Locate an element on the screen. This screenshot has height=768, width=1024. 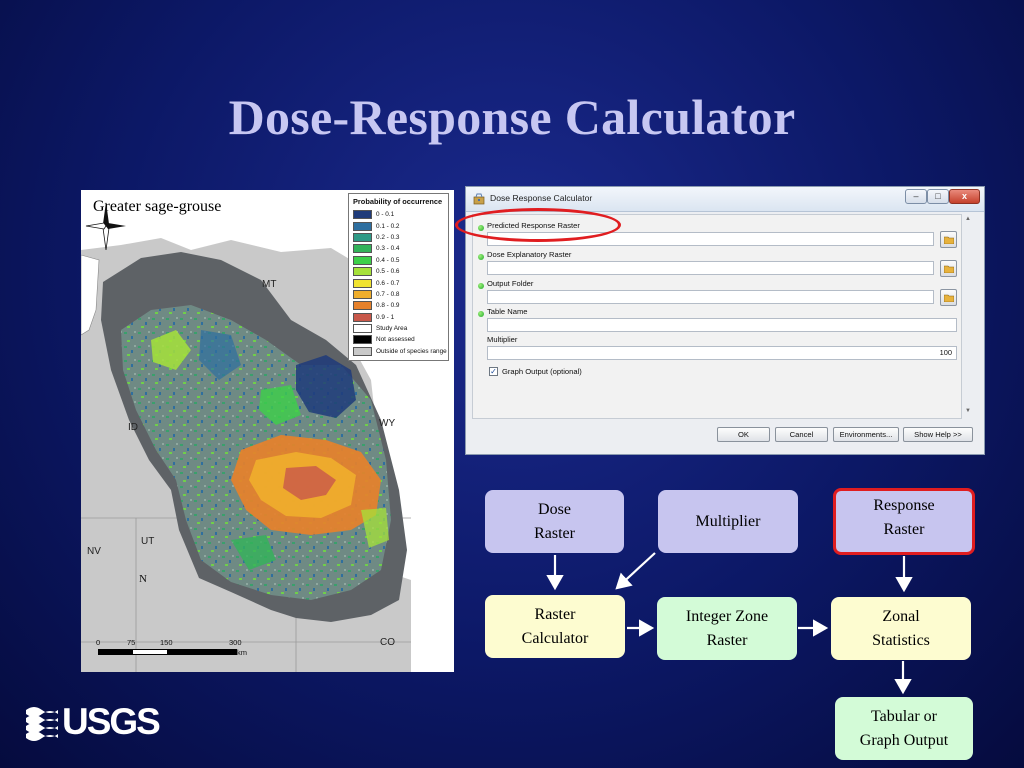
graph-output-checkbox: ✓ is located at coordinates (493, 371).